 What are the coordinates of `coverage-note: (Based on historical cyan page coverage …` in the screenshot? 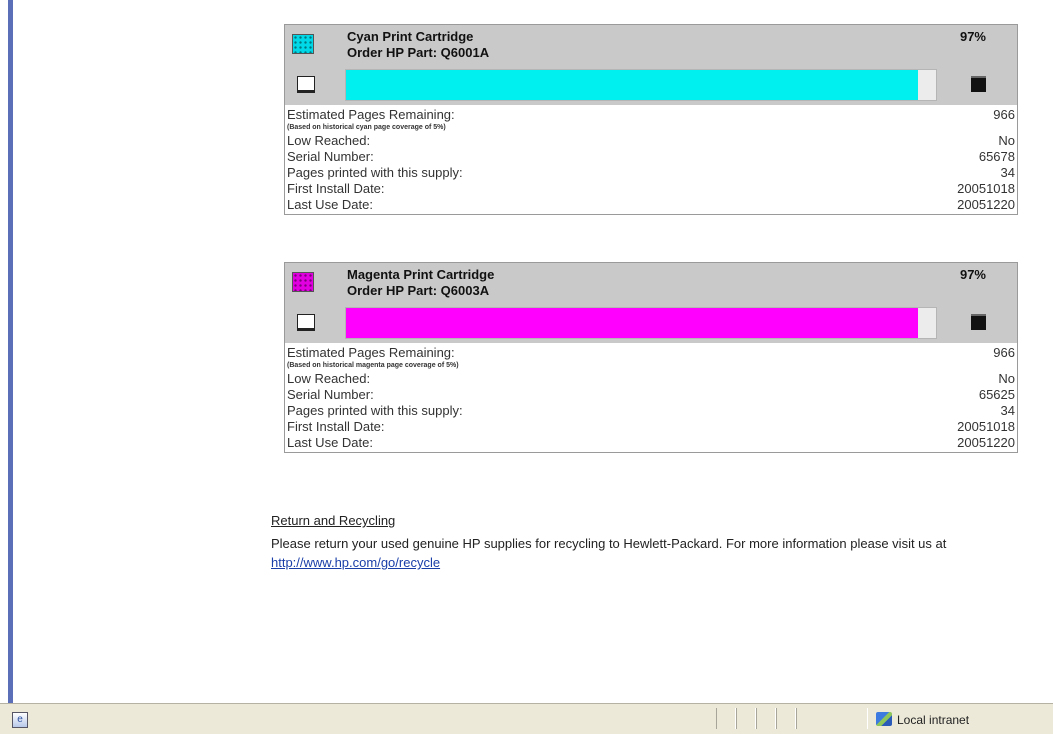 It's located at (366, 127).